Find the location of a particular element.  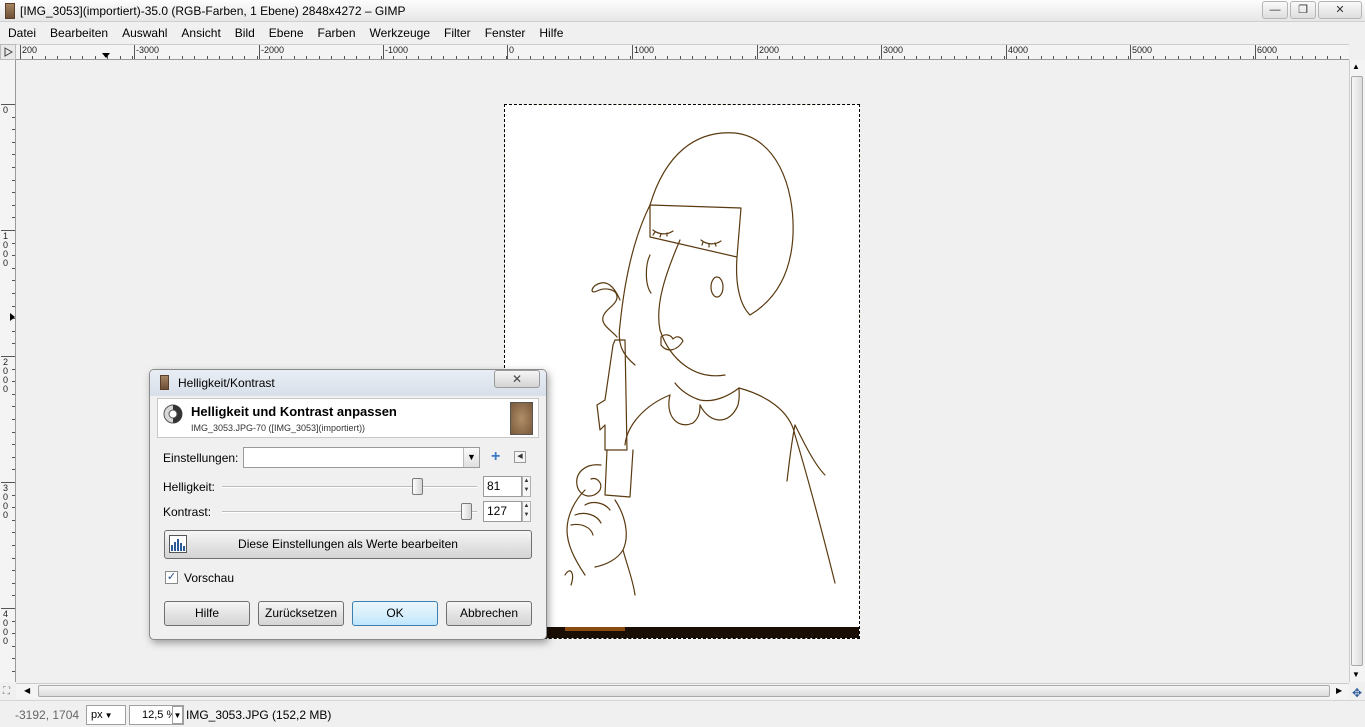

quick-mask-toggle-icon is located at coordinates (8, 52).